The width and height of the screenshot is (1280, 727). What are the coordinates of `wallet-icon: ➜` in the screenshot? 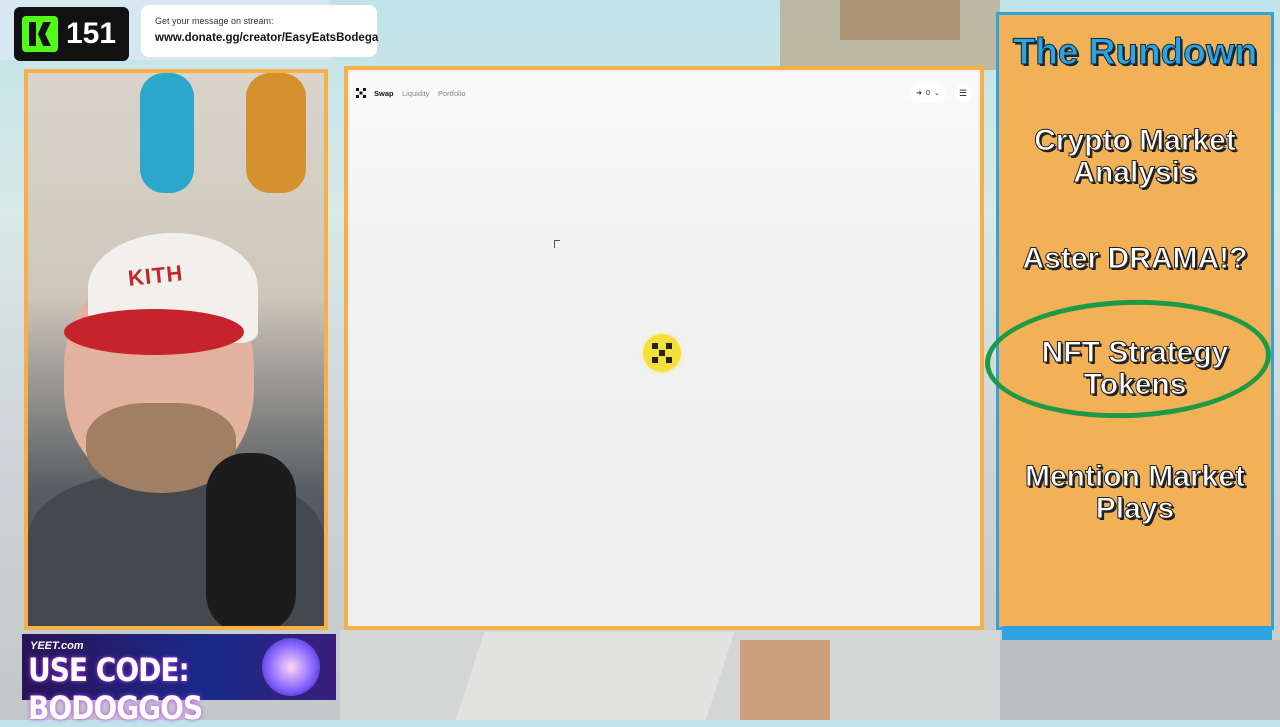 It's located at (919, 93).